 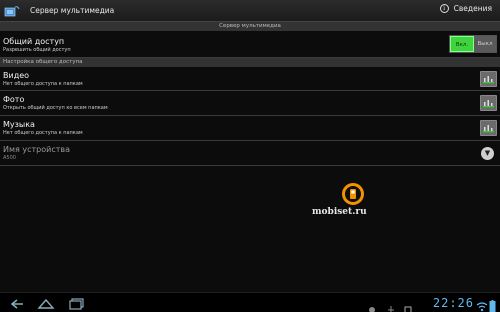 What do you see at coordinates (19, 124) in the screenshot?
I see `item-title: Музыка` at bounding box center [19, 124].